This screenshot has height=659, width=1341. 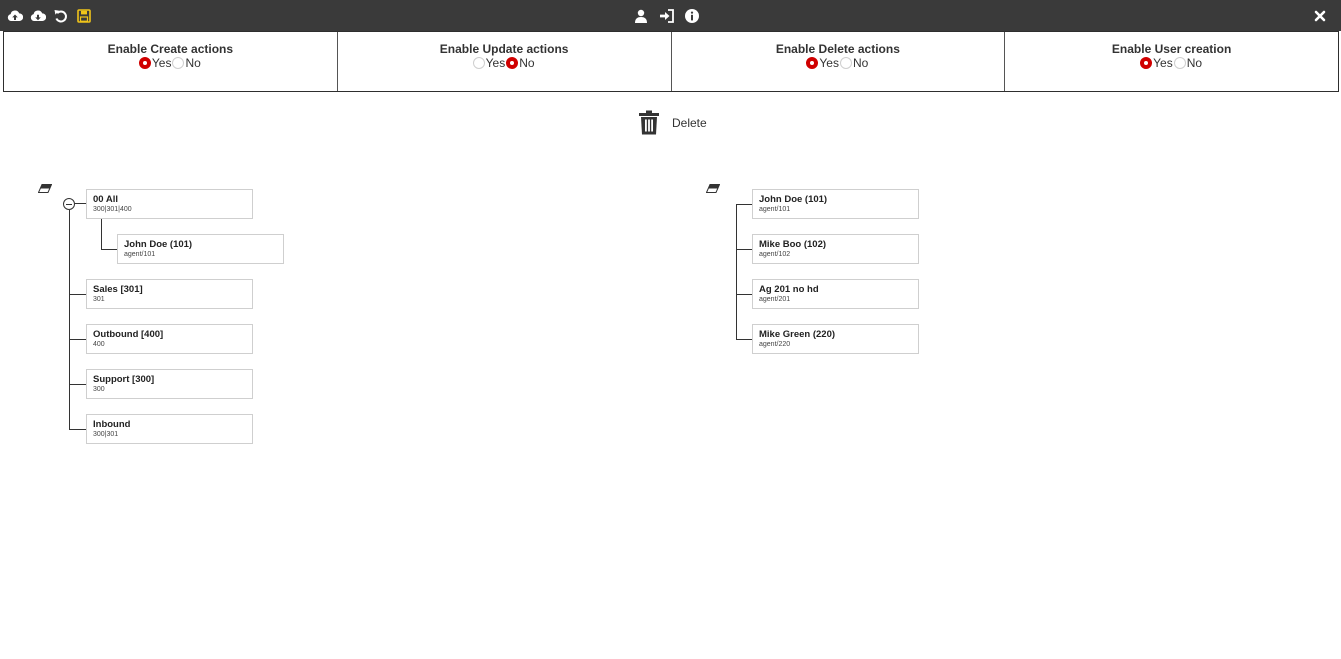 I want to click on tree-node-support: Support [300] 300, so click(x=169, y=384).